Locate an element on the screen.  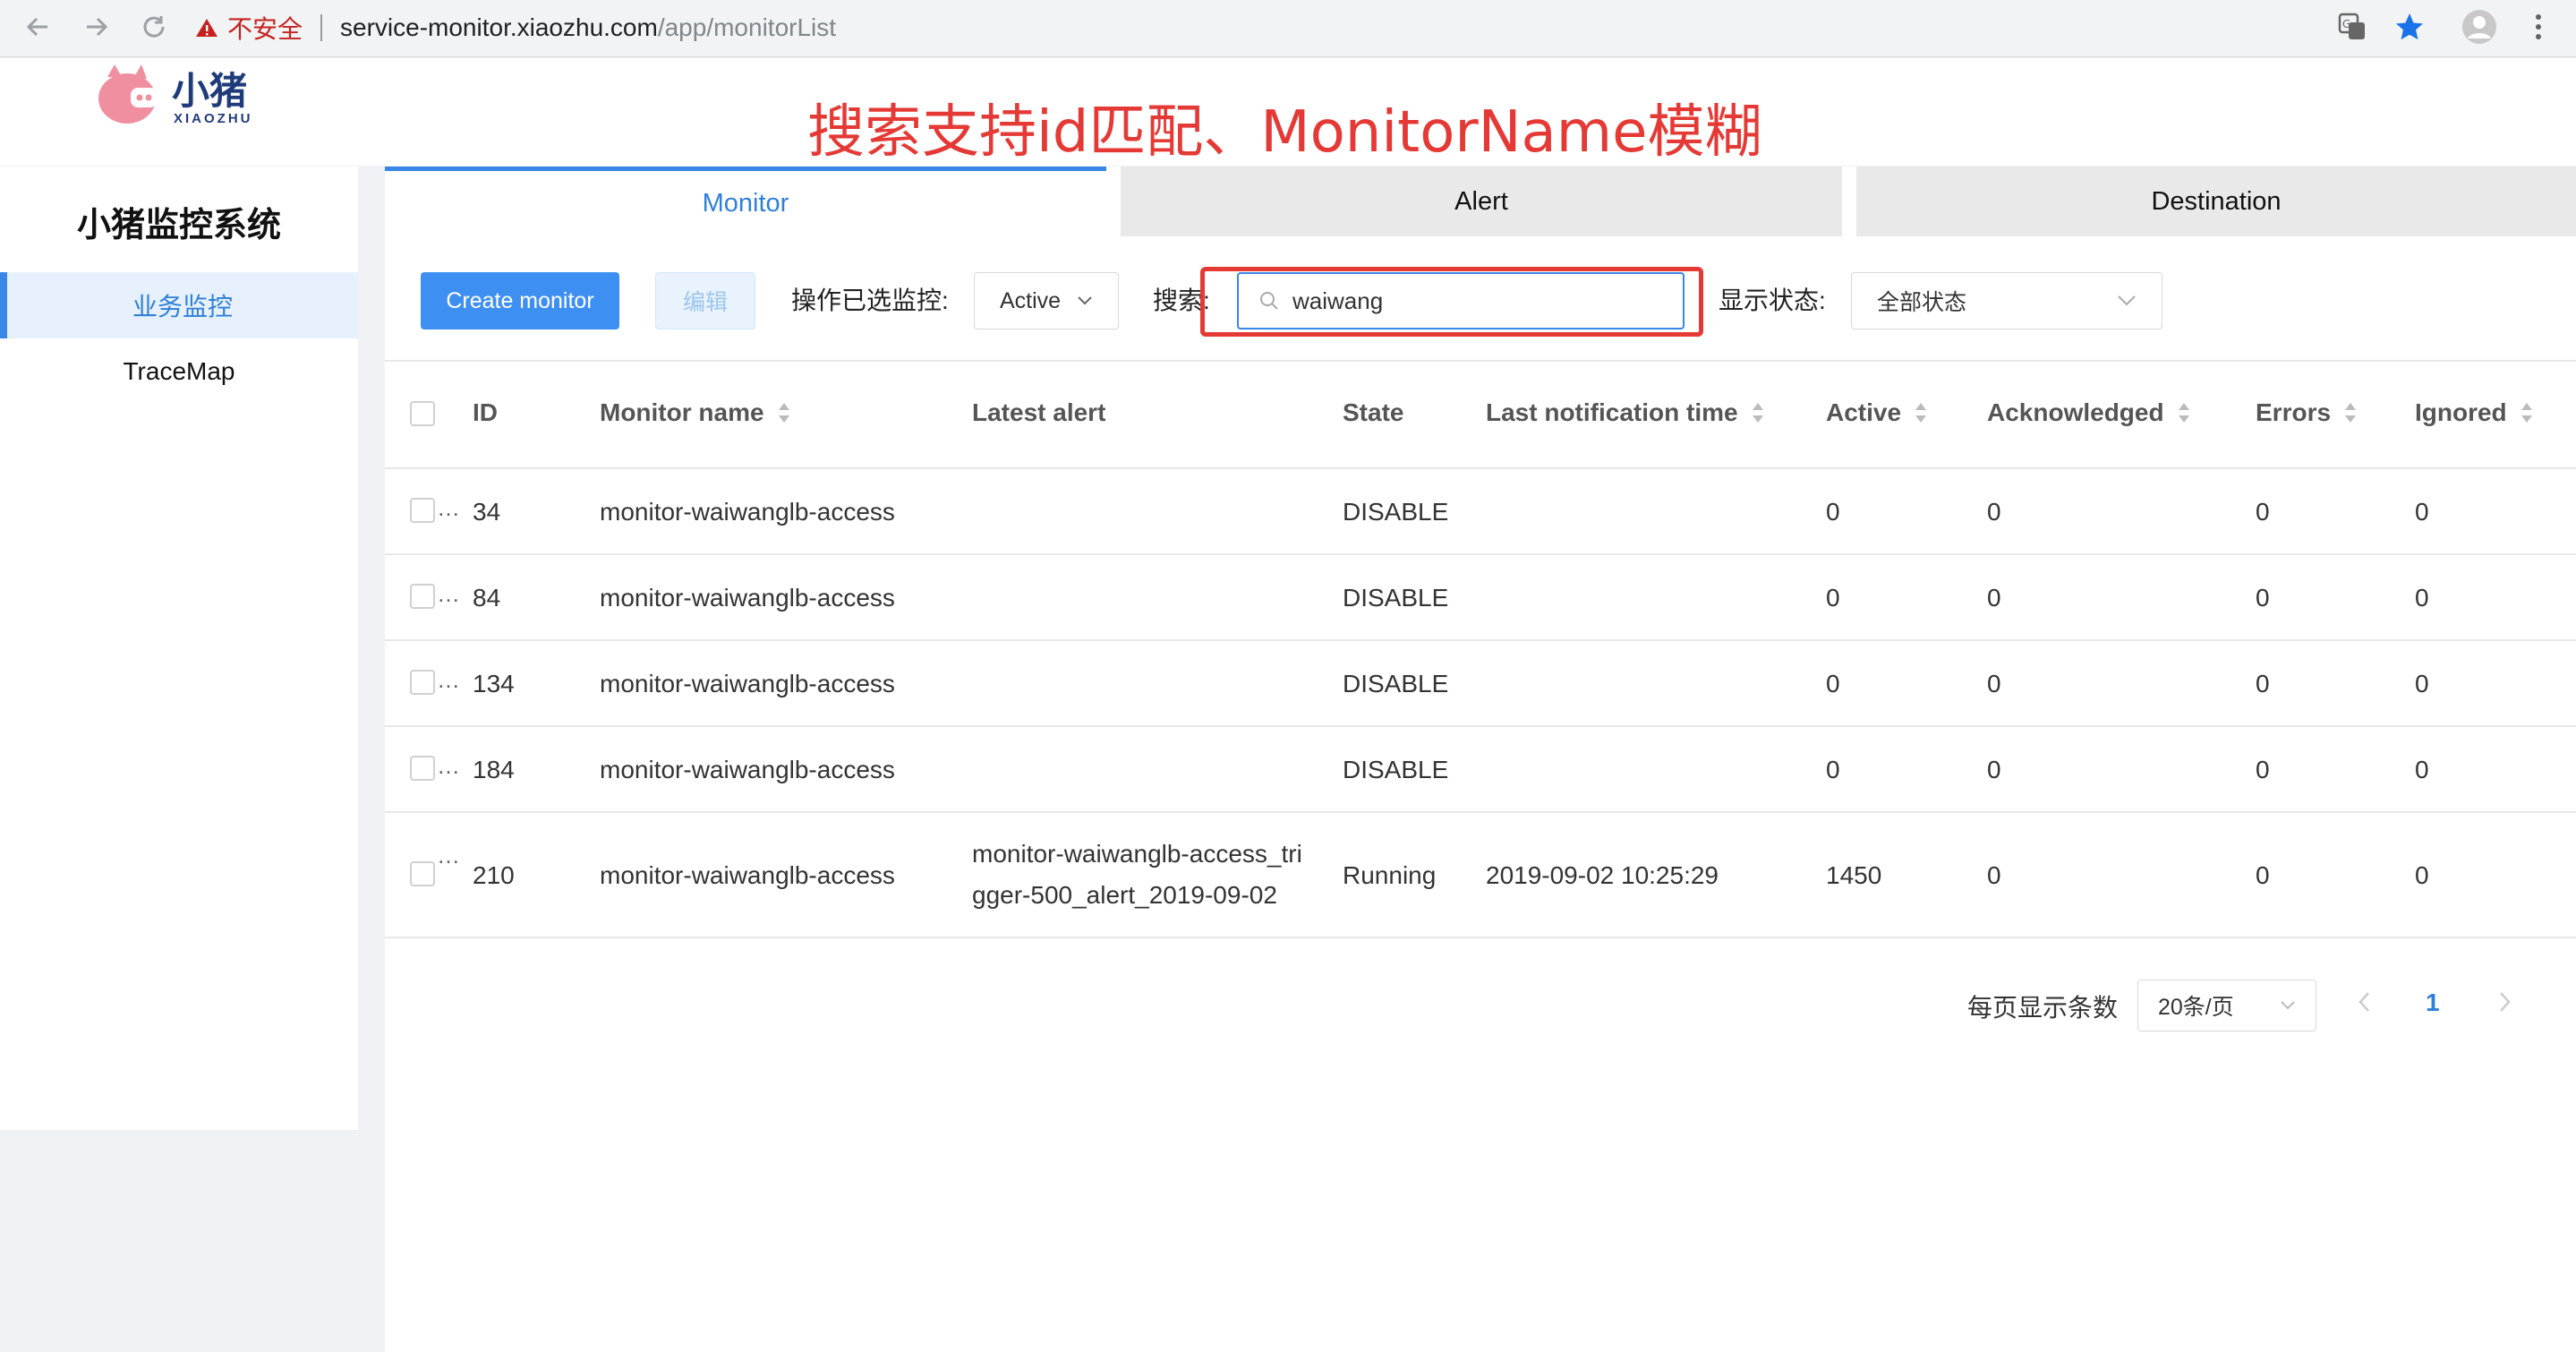
tab-alert: Alert is located at coordinates (1481, 201).